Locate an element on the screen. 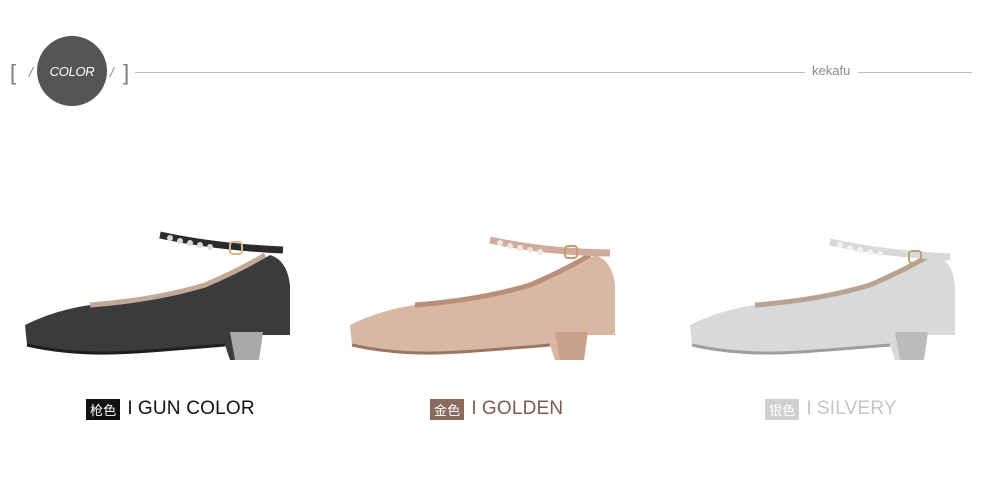 The height and width of the screenshot is (485, 990). caption-golden: 金色 I GOLDEN is located at coordinates (496, 409).